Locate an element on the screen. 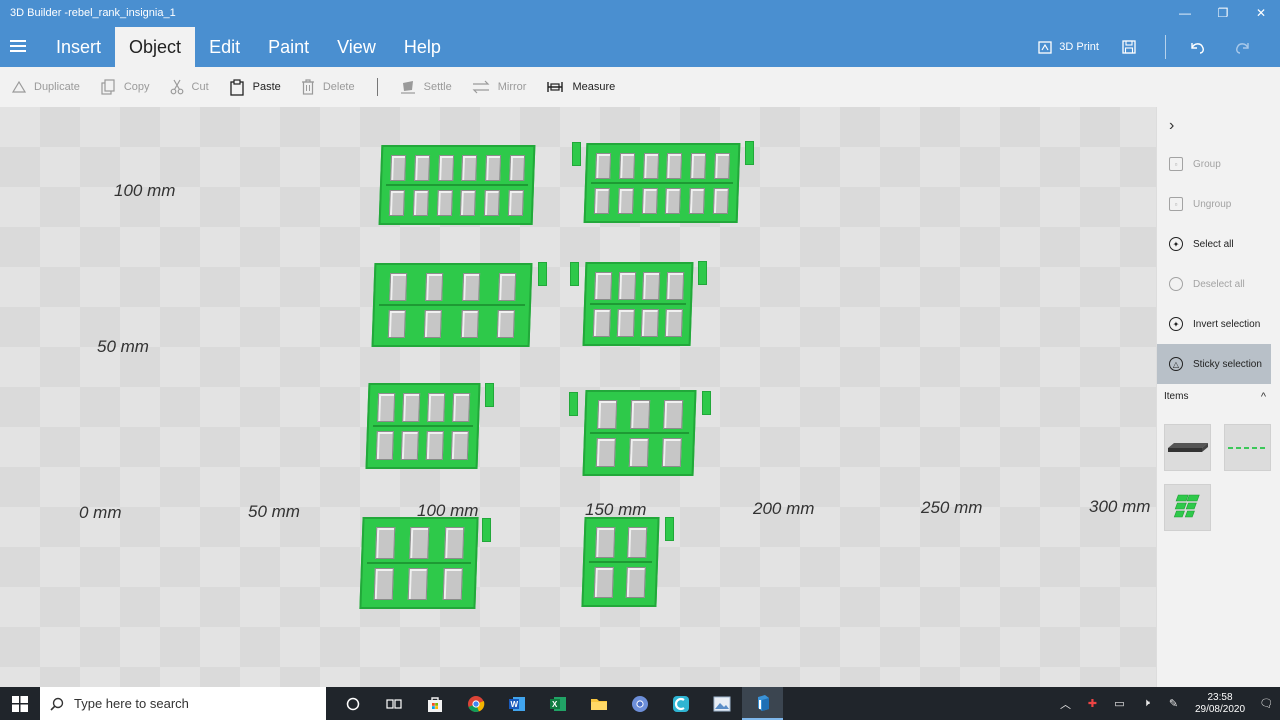  ungroup-button: ▫ Ungroup is located at coordinates (1214, 204).